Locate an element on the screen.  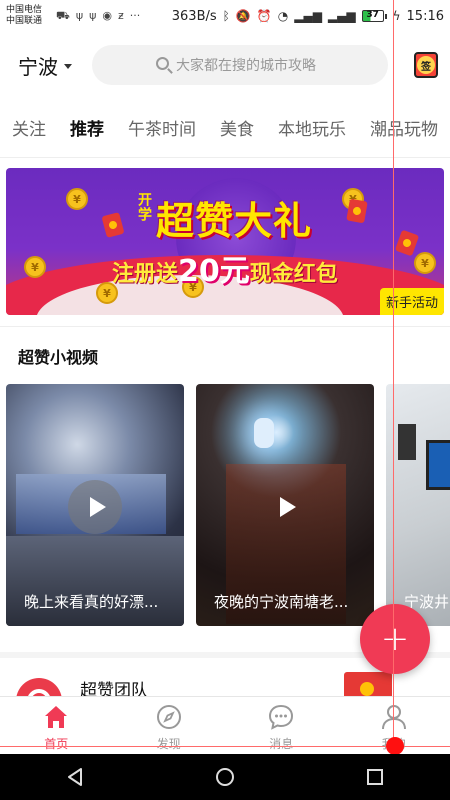
new-user-badge: 新手活动 is located at coordinates (411, 301).